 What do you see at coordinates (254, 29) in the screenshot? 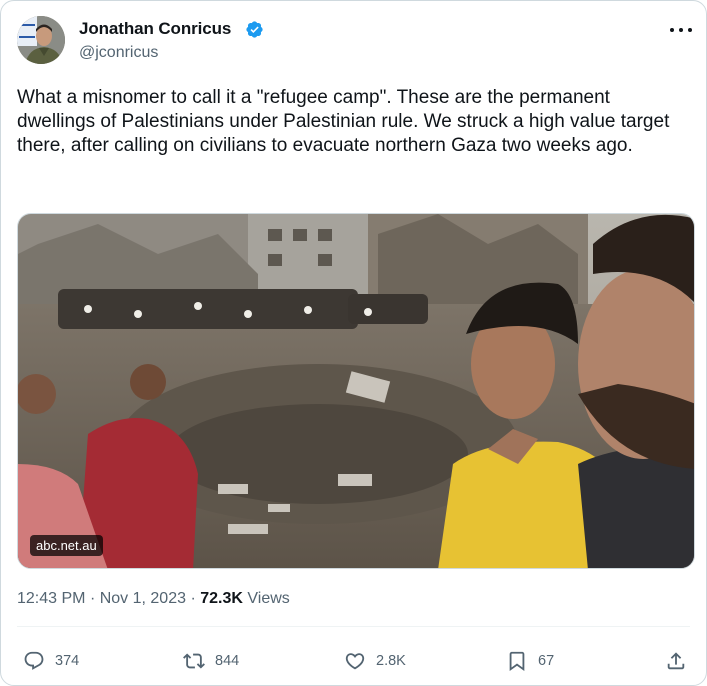
I see `verified-badge-icon` at bounding box center [254, 29].